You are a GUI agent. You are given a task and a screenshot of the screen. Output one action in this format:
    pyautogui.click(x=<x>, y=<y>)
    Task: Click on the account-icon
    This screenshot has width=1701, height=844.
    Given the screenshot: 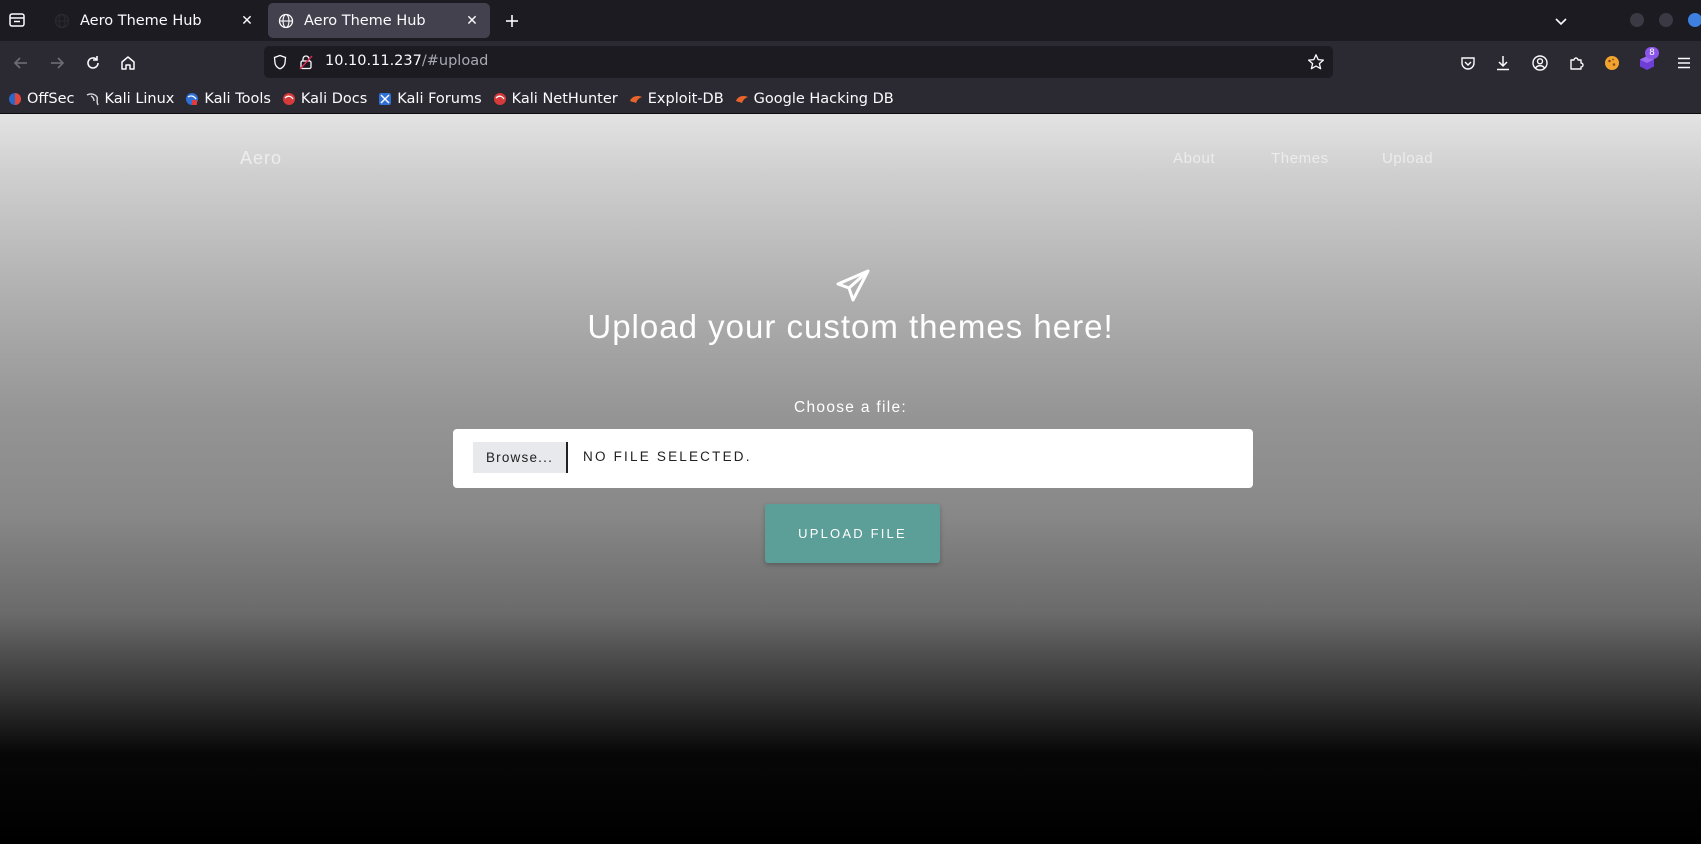 What is the action you would take?
    pyautogui.click(x=1540, y=63)
    